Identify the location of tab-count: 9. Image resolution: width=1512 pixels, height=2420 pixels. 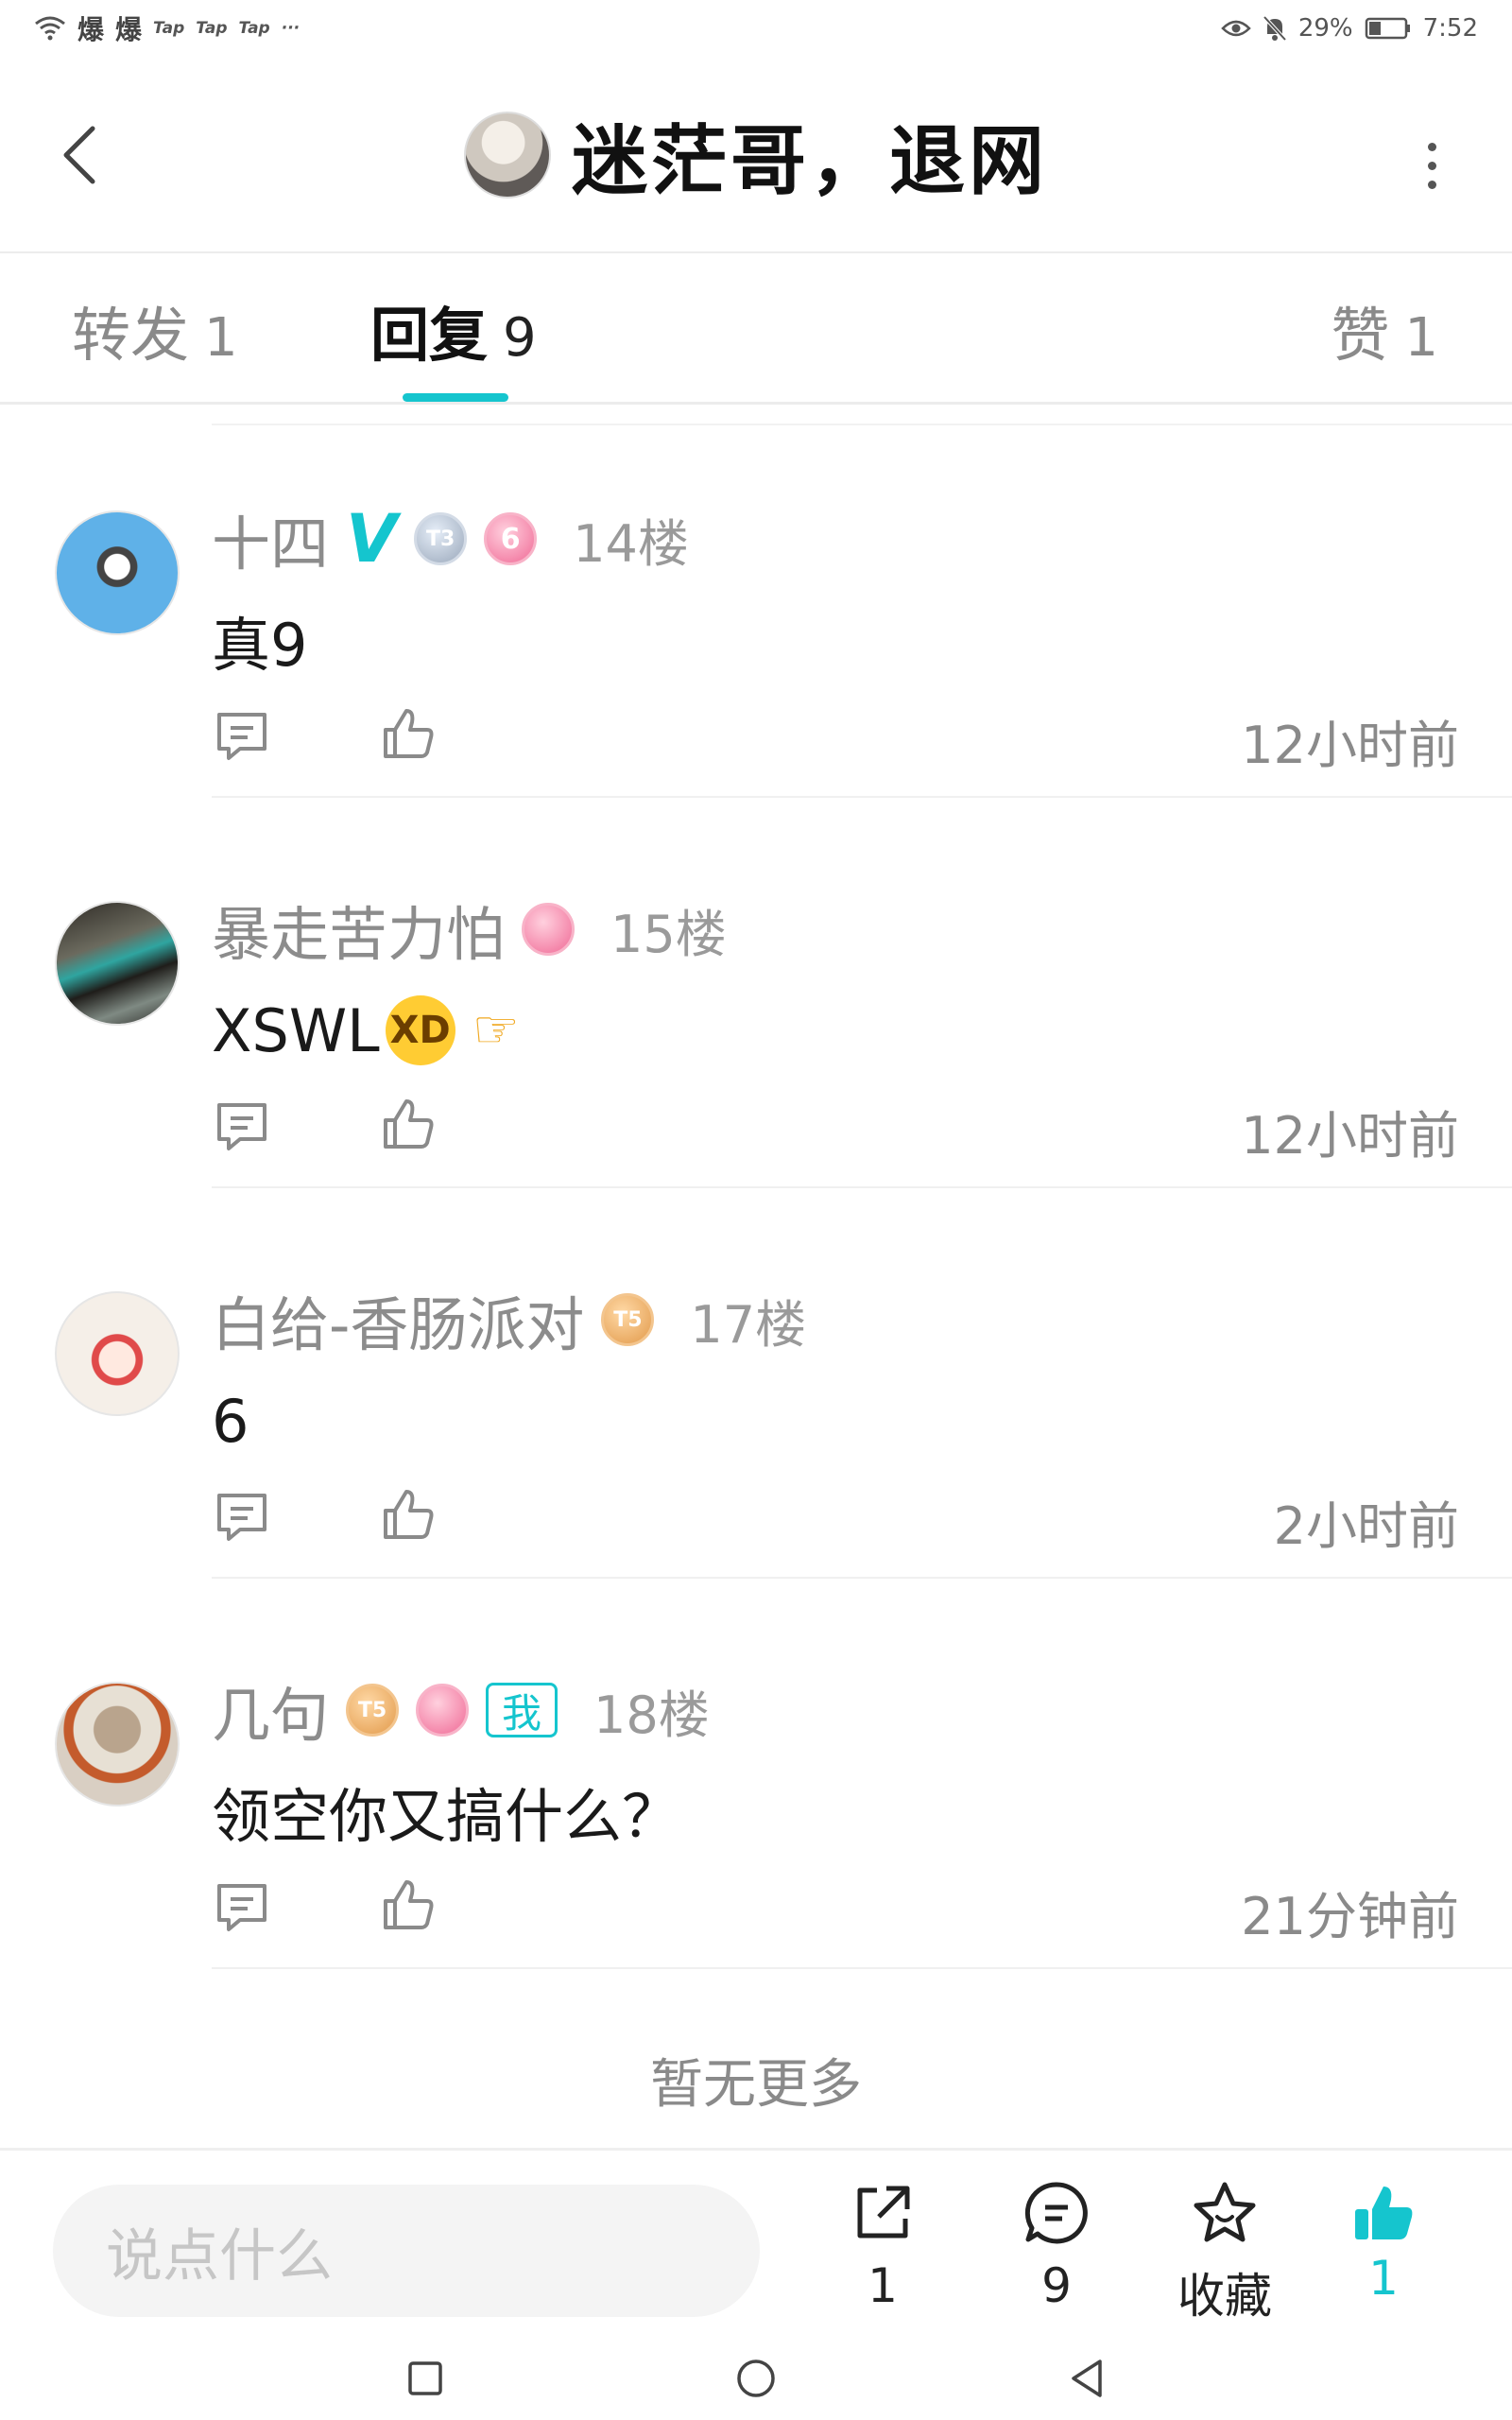
(520, 338).